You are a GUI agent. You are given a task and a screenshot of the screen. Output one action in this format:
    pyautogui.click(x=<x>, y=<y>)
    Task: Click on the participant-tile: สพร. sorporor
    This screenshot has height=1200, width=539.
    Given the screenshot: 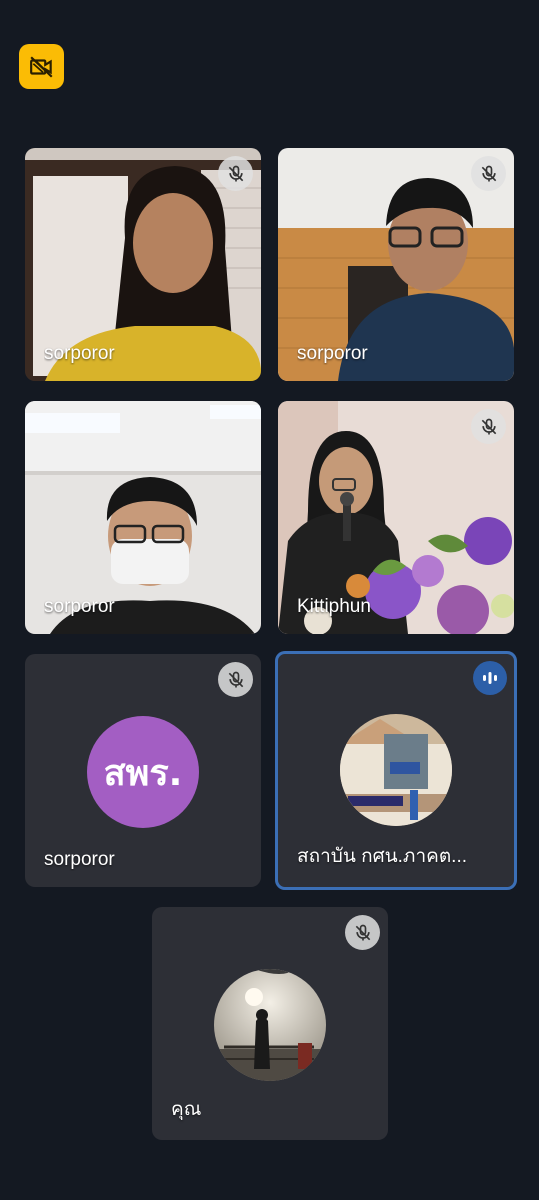 What is the action you would take?
    pyautogui.click(x=143, y=770)
    